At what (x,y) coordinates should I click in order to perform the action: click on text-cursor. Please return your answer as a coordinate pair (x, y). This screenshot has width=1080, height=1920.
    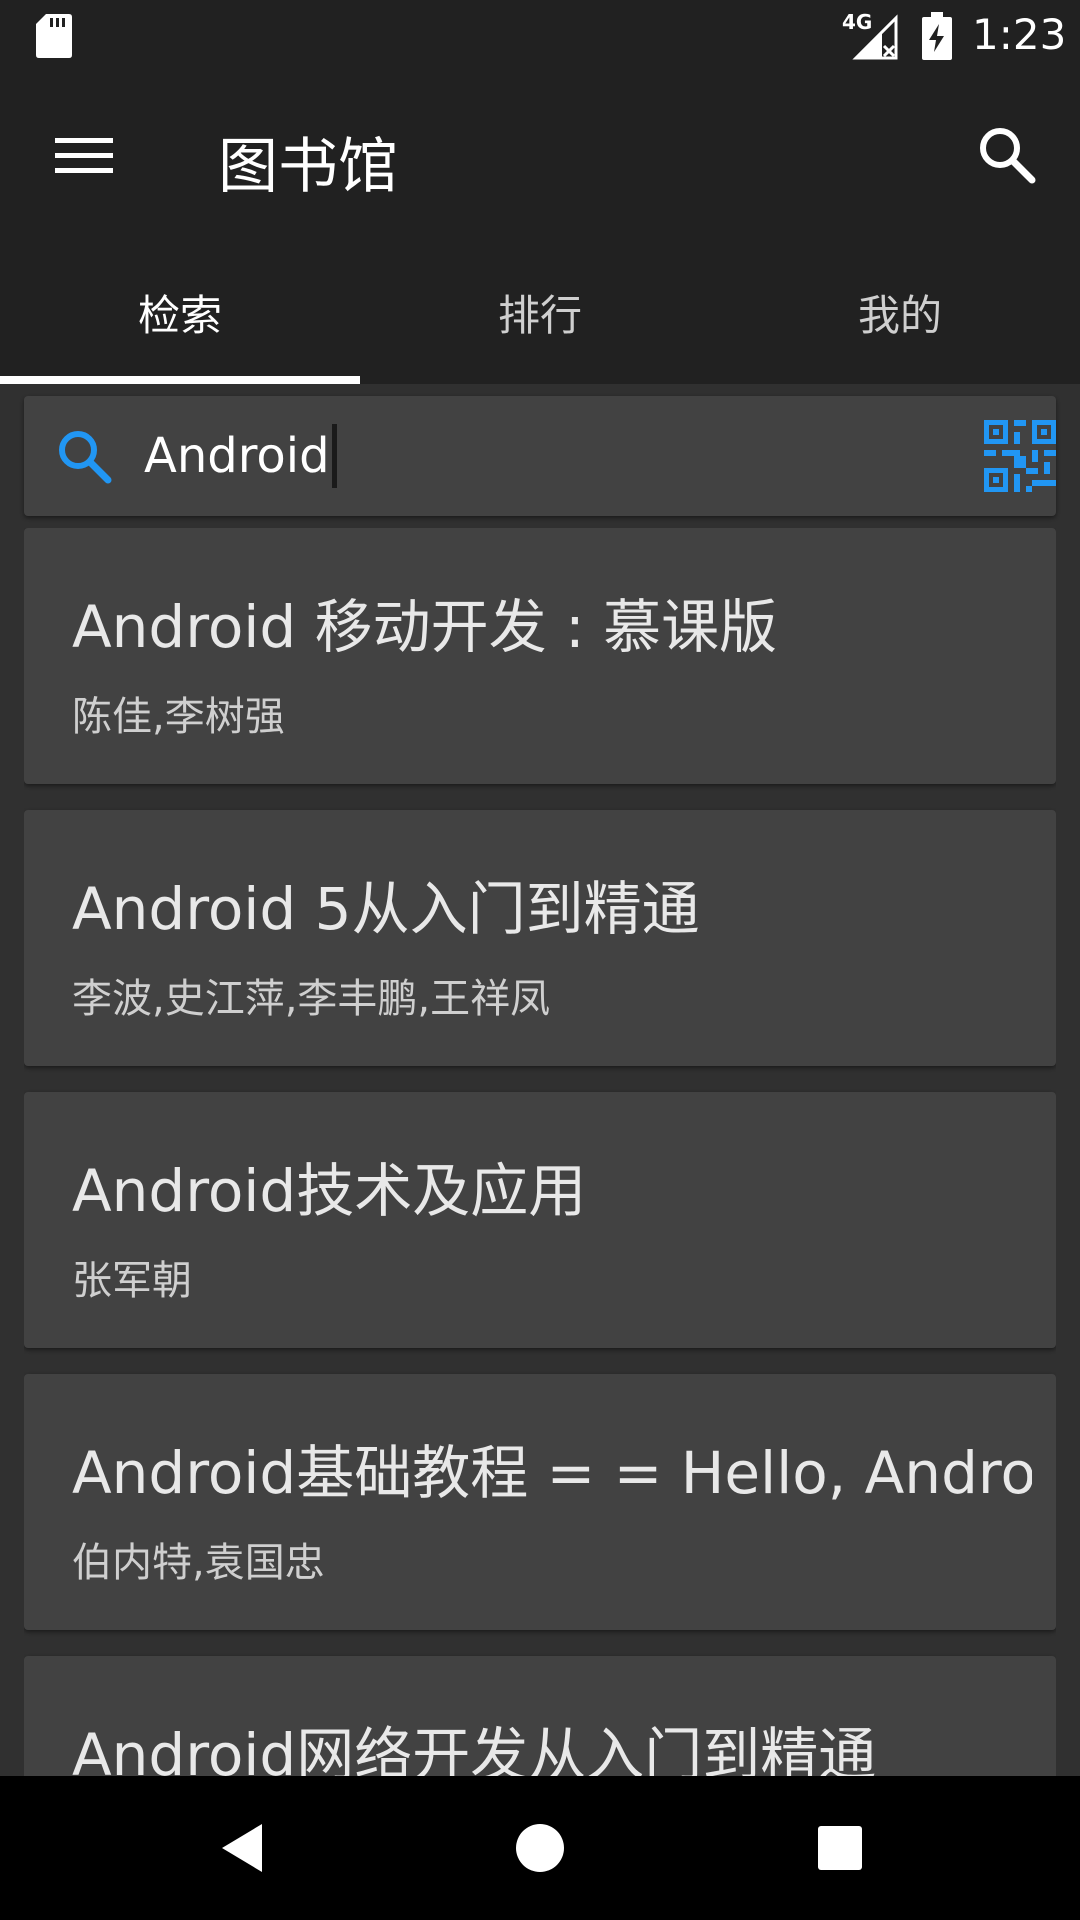
    Looking at the image, I should click on (334, 456).